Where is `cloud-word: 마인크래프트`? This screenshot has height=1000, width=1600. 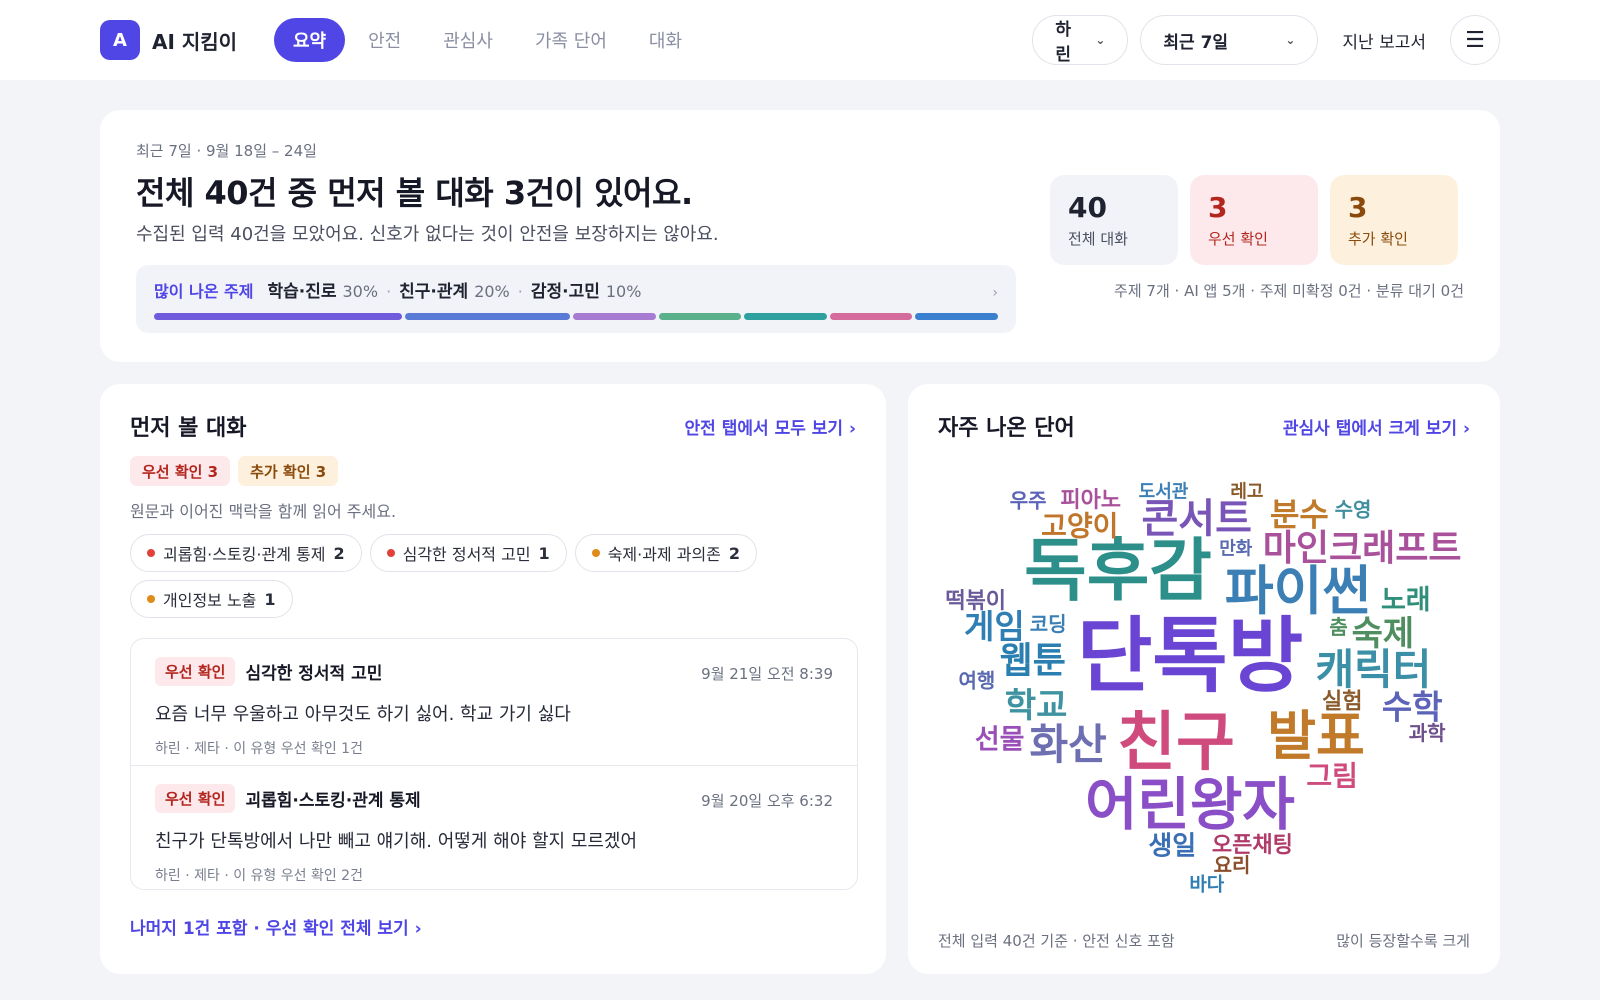
cloud-word: 마인크래프트 is located at coordinates (1362, 548).